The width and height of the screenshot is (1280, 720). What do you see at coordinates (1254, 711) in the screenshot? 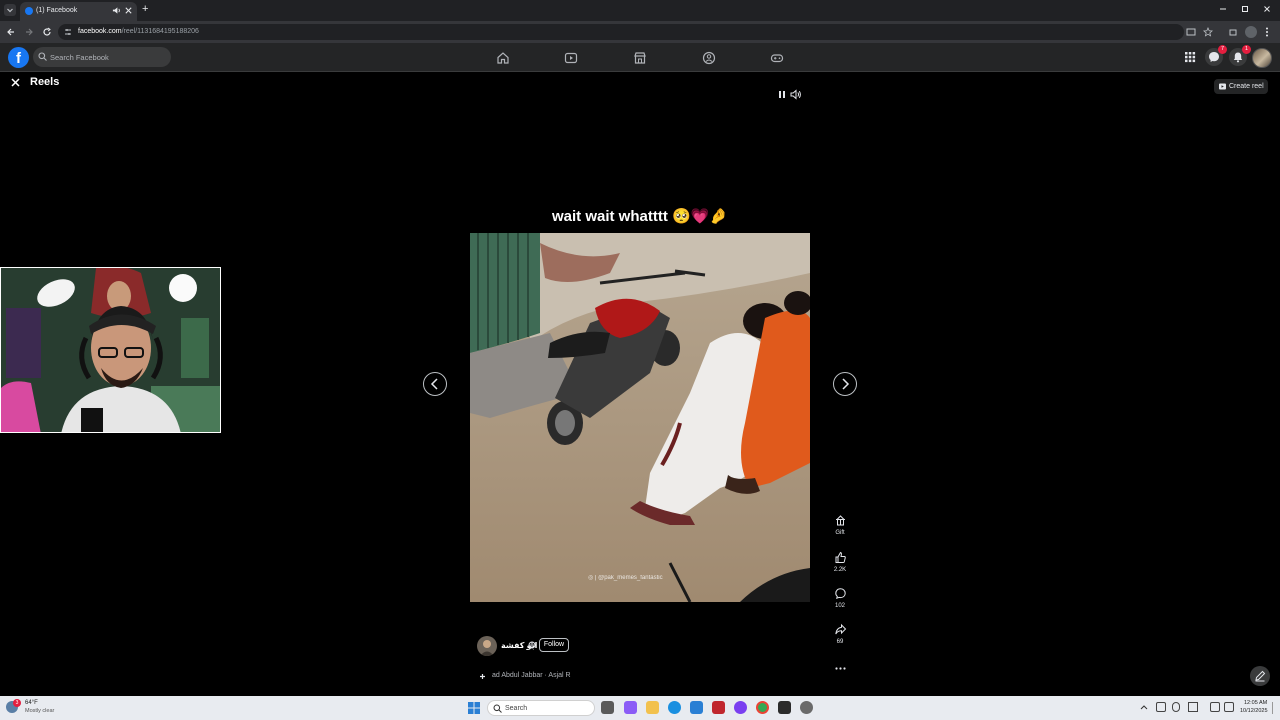
I see `clock-date: 10/12/2025` at bounding box center [1254, 711].